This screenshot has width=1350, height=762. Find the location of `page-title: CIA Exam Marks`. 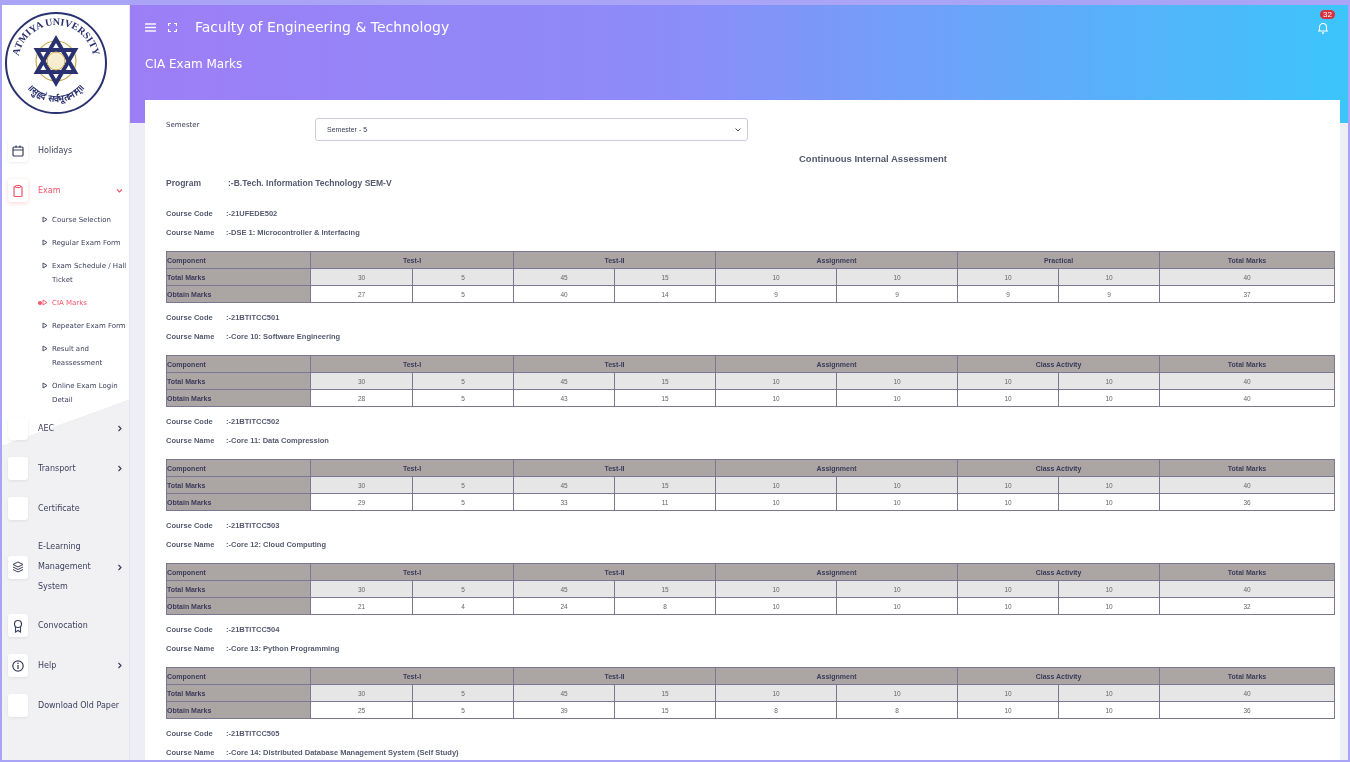

page-title: CIA Exam Marks is located at coordinates (194, 64).